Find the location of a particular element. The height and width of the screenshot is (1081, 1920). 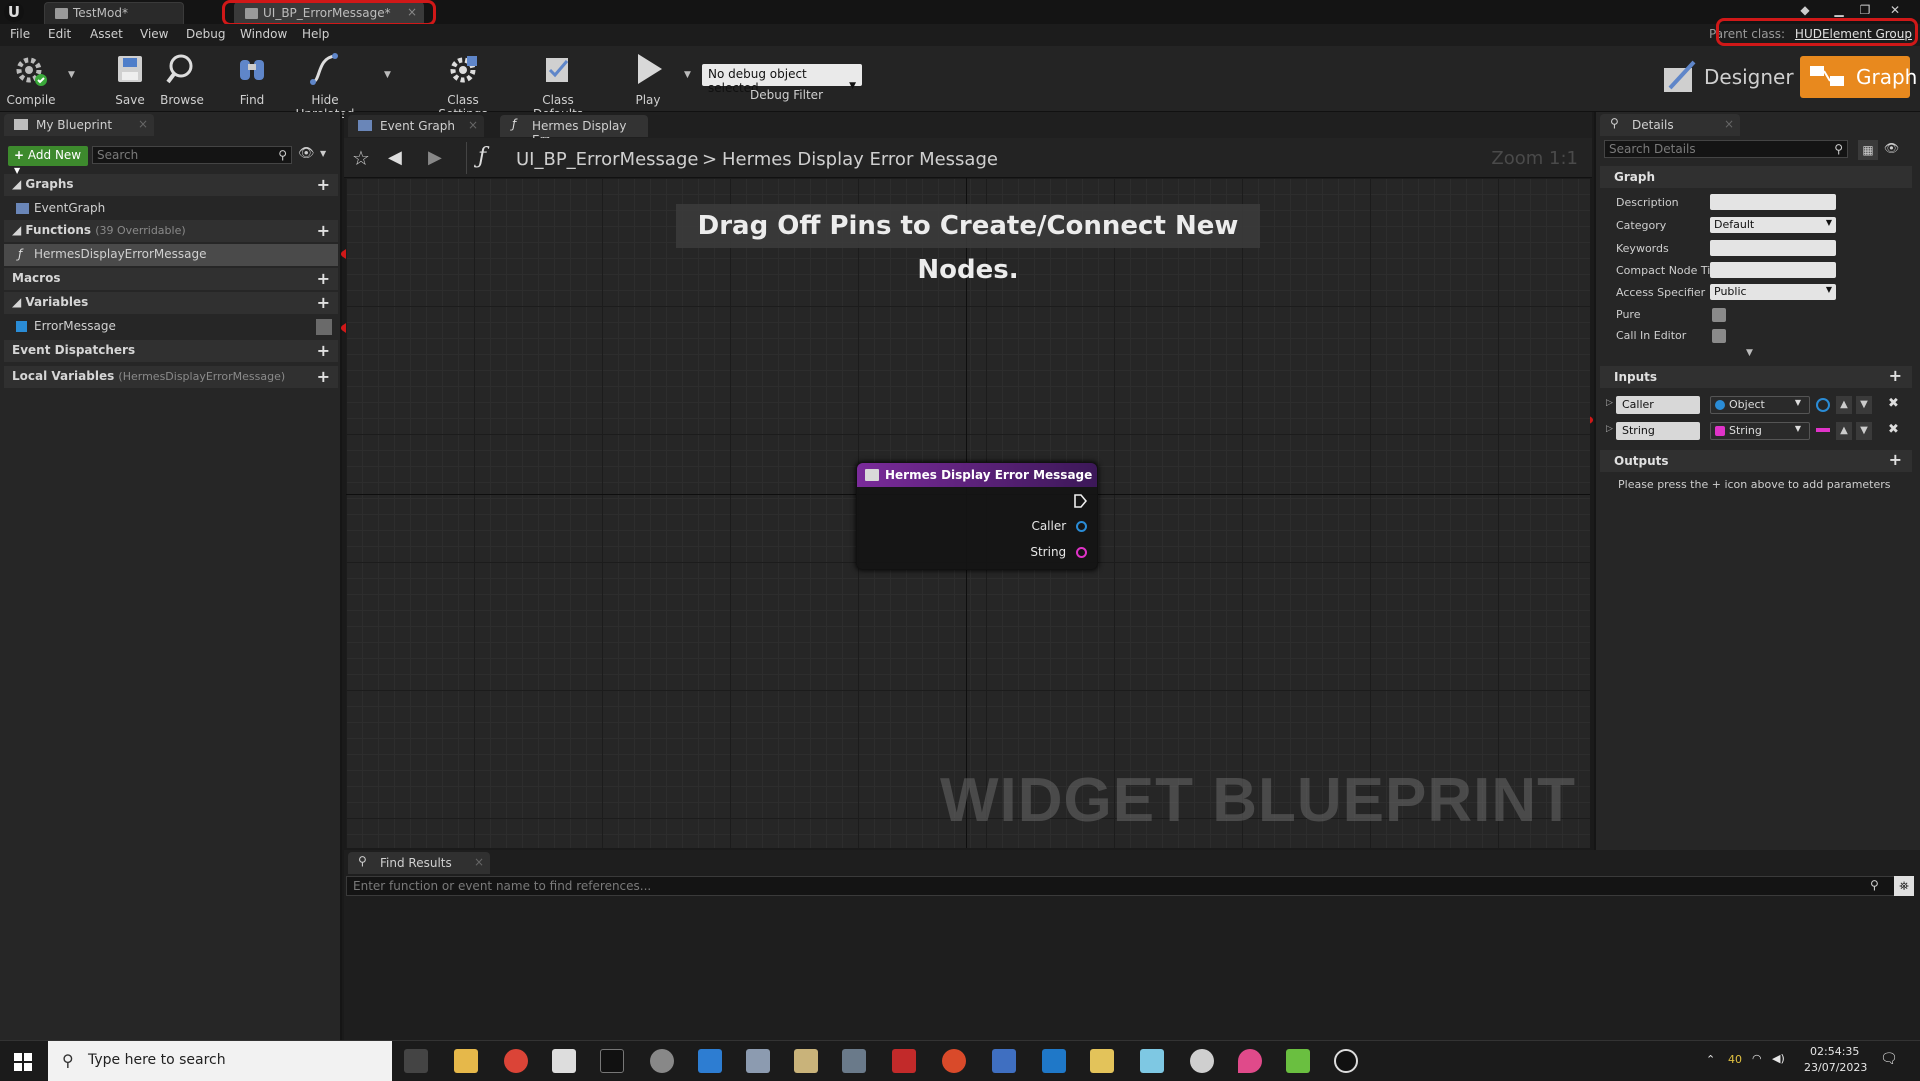

debug-object-select: No debug object selected ▼ is located at coordinates (782, 79).